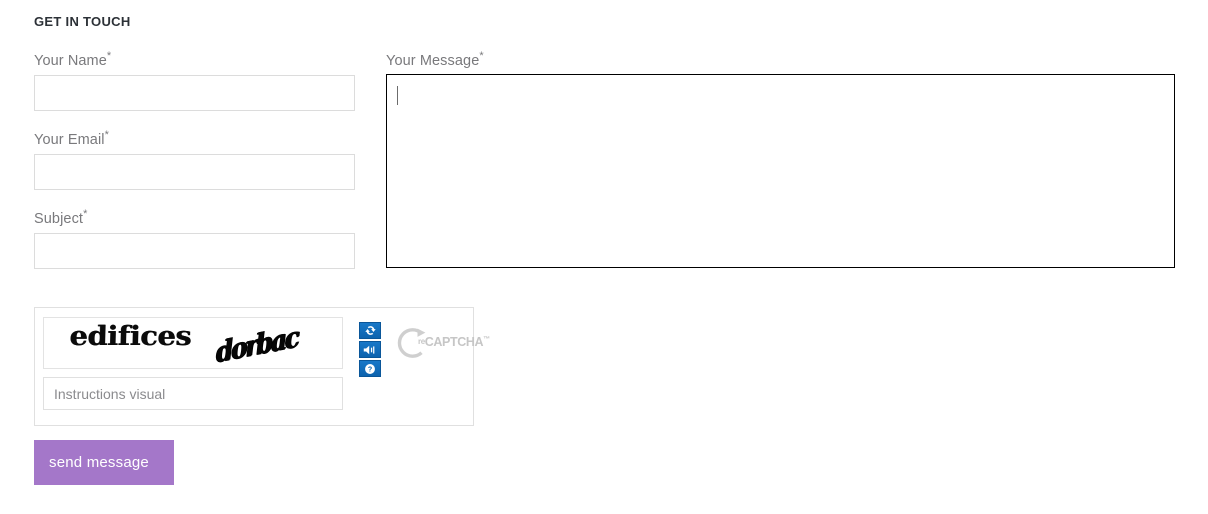  Describe the element at coordinates (82, 21) in the screenshot. I see `page-title: GET IN TOUCH` at that location.